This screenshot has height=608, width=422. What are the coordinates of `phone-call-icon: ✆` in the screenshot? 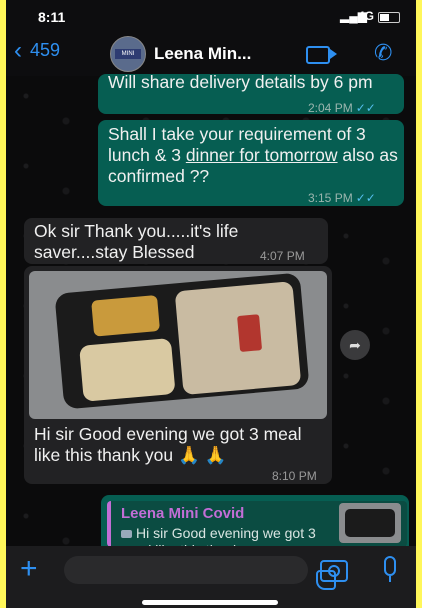 It's located at (383, 53).